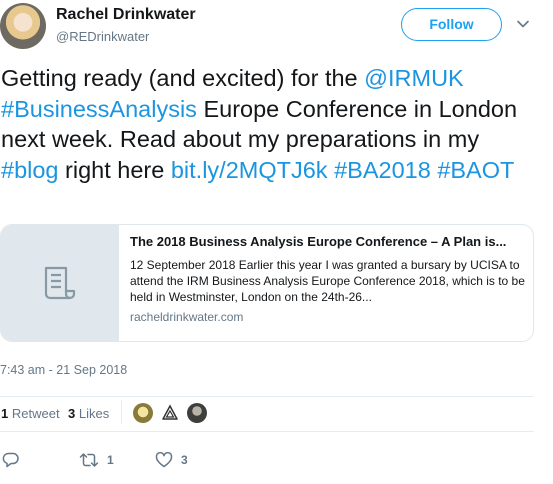 Image resolution: width=553 pixels, height=484 pixels. I want to click on tweet-stats: 1 Retweet 3 Likes, so click(267, 413).